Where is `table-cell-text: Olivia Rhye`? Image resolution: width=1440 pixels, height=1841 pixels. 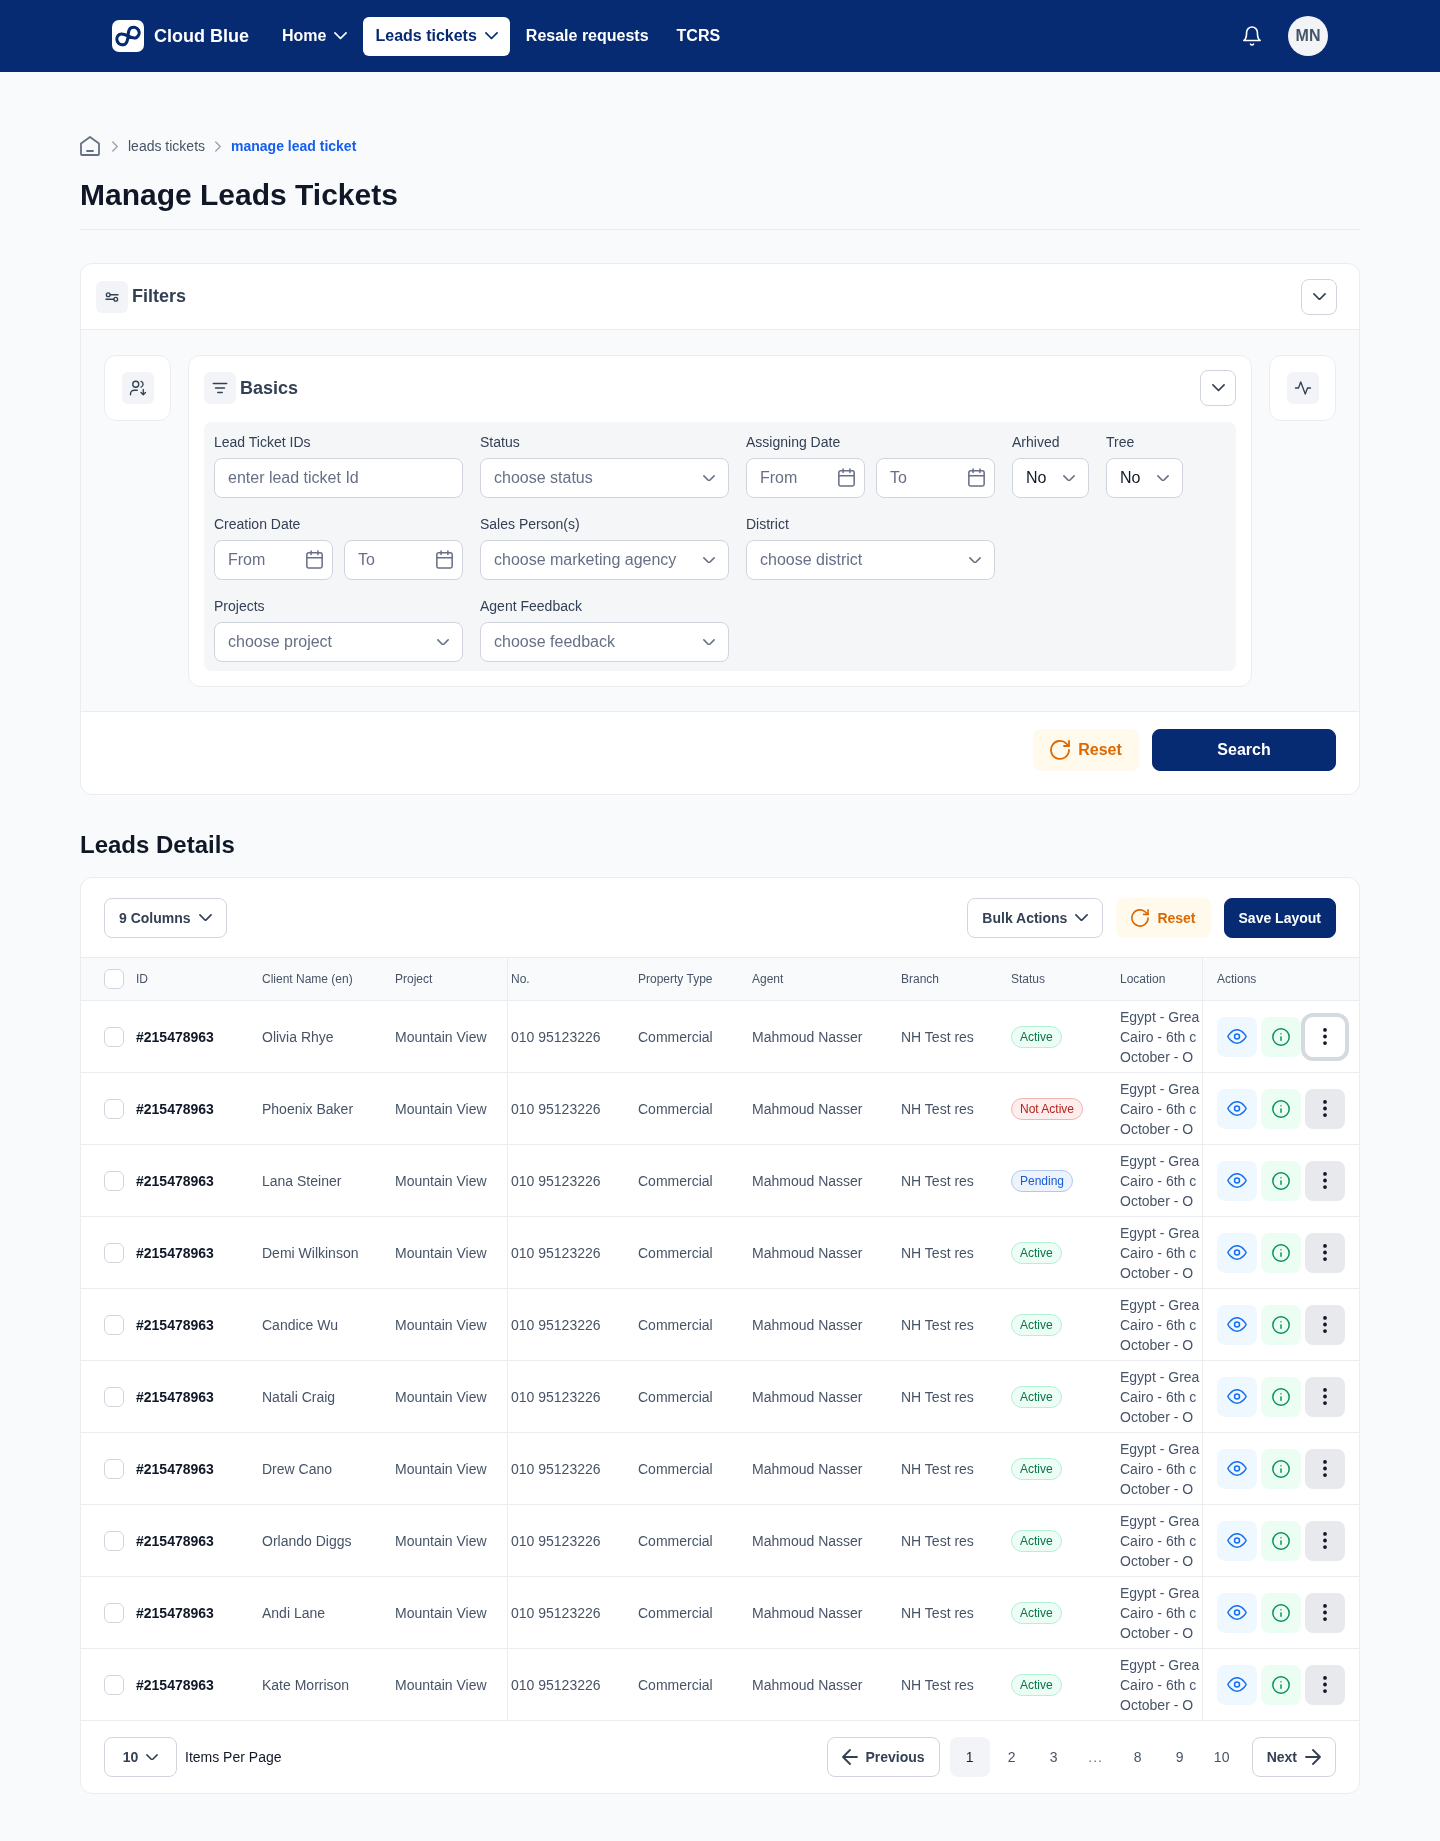 table-cell-text: Olivia Rhye is located at coordinates (298, 1037).